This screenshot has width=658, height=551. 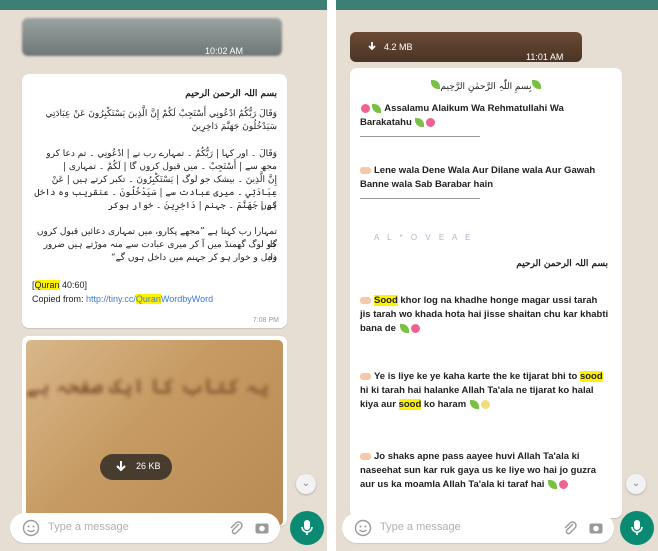 I want to click on source-link: http://tiny.cc/QuranWordbyWord, so click(x=149, y=299).